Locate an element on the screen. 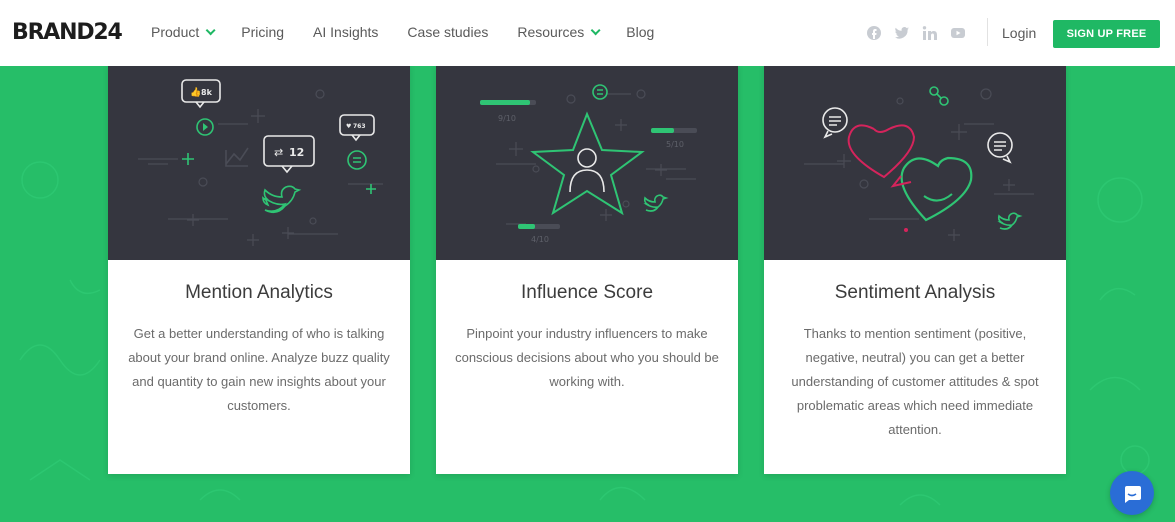 This screenshot has width=1175, height=522. linkedin-icon is located at coordinates (930, 33).